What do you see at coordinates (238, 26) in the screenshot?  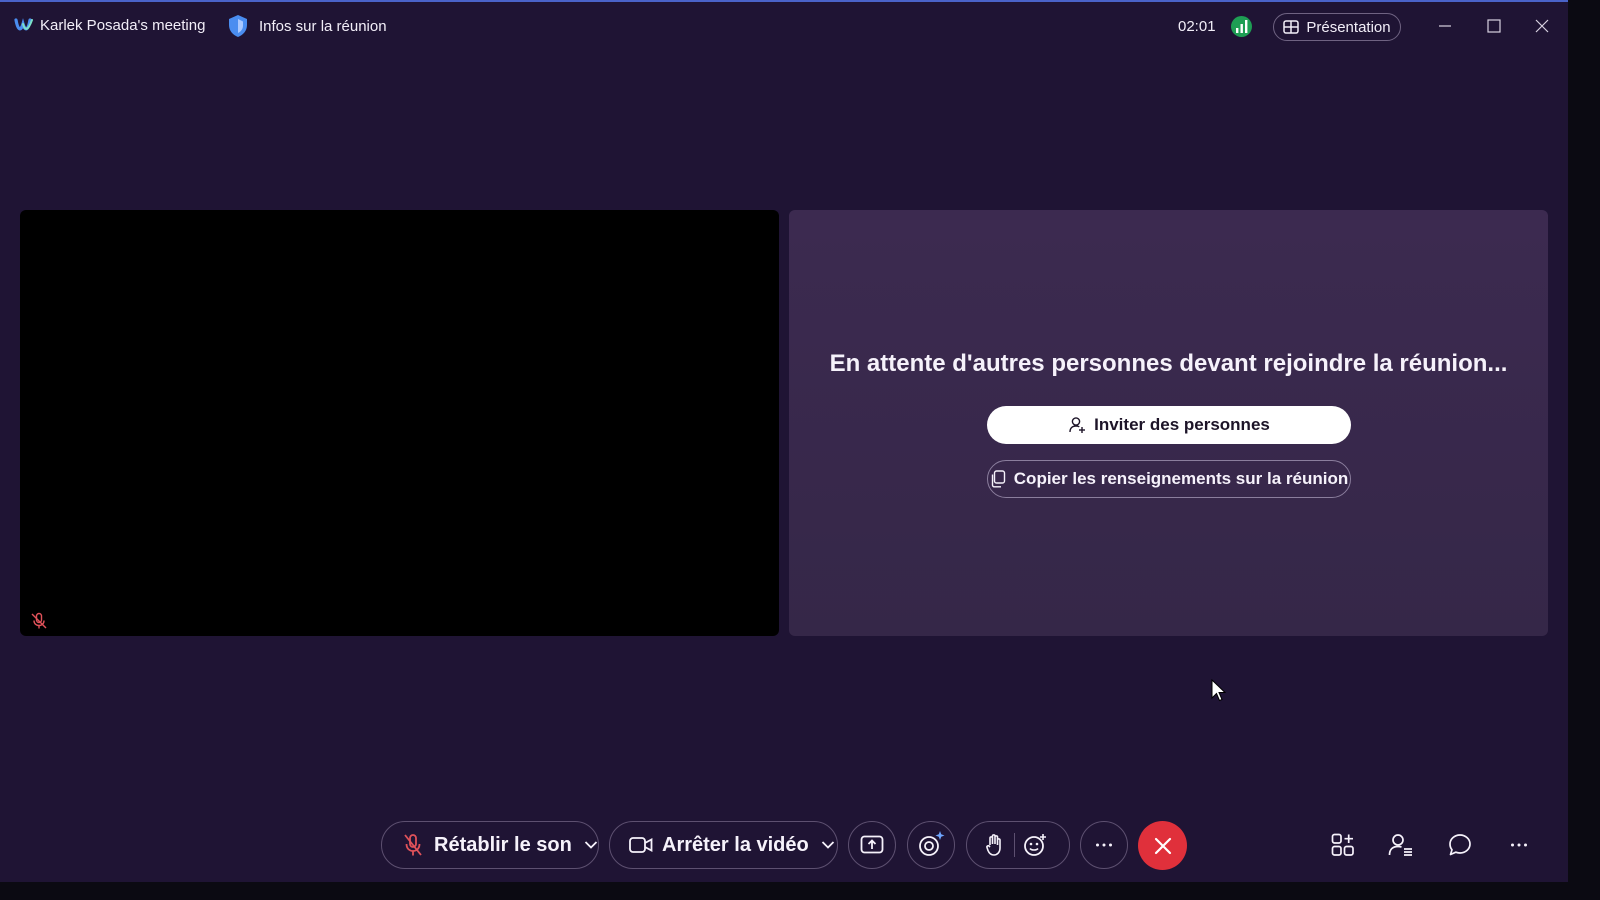 I see `shield-icon` at bounding box center [238, 26].